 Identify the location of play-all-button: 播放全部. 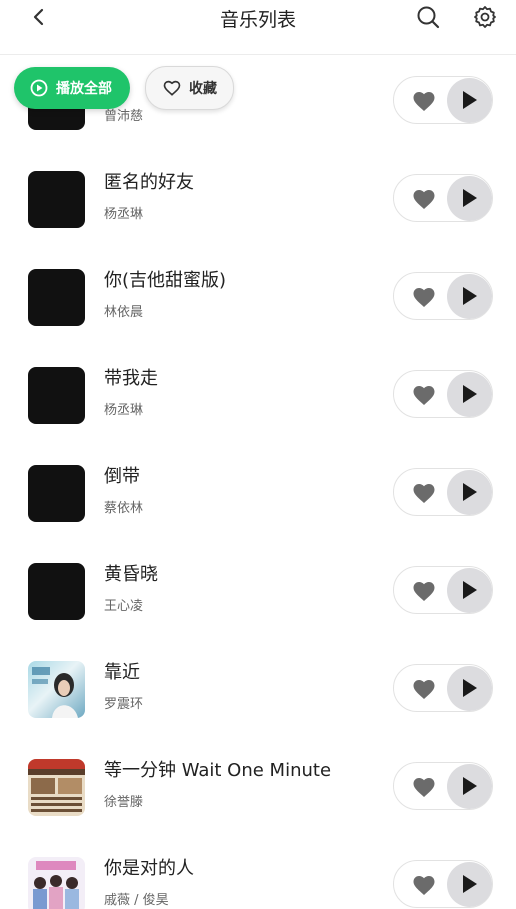
(72, 88).